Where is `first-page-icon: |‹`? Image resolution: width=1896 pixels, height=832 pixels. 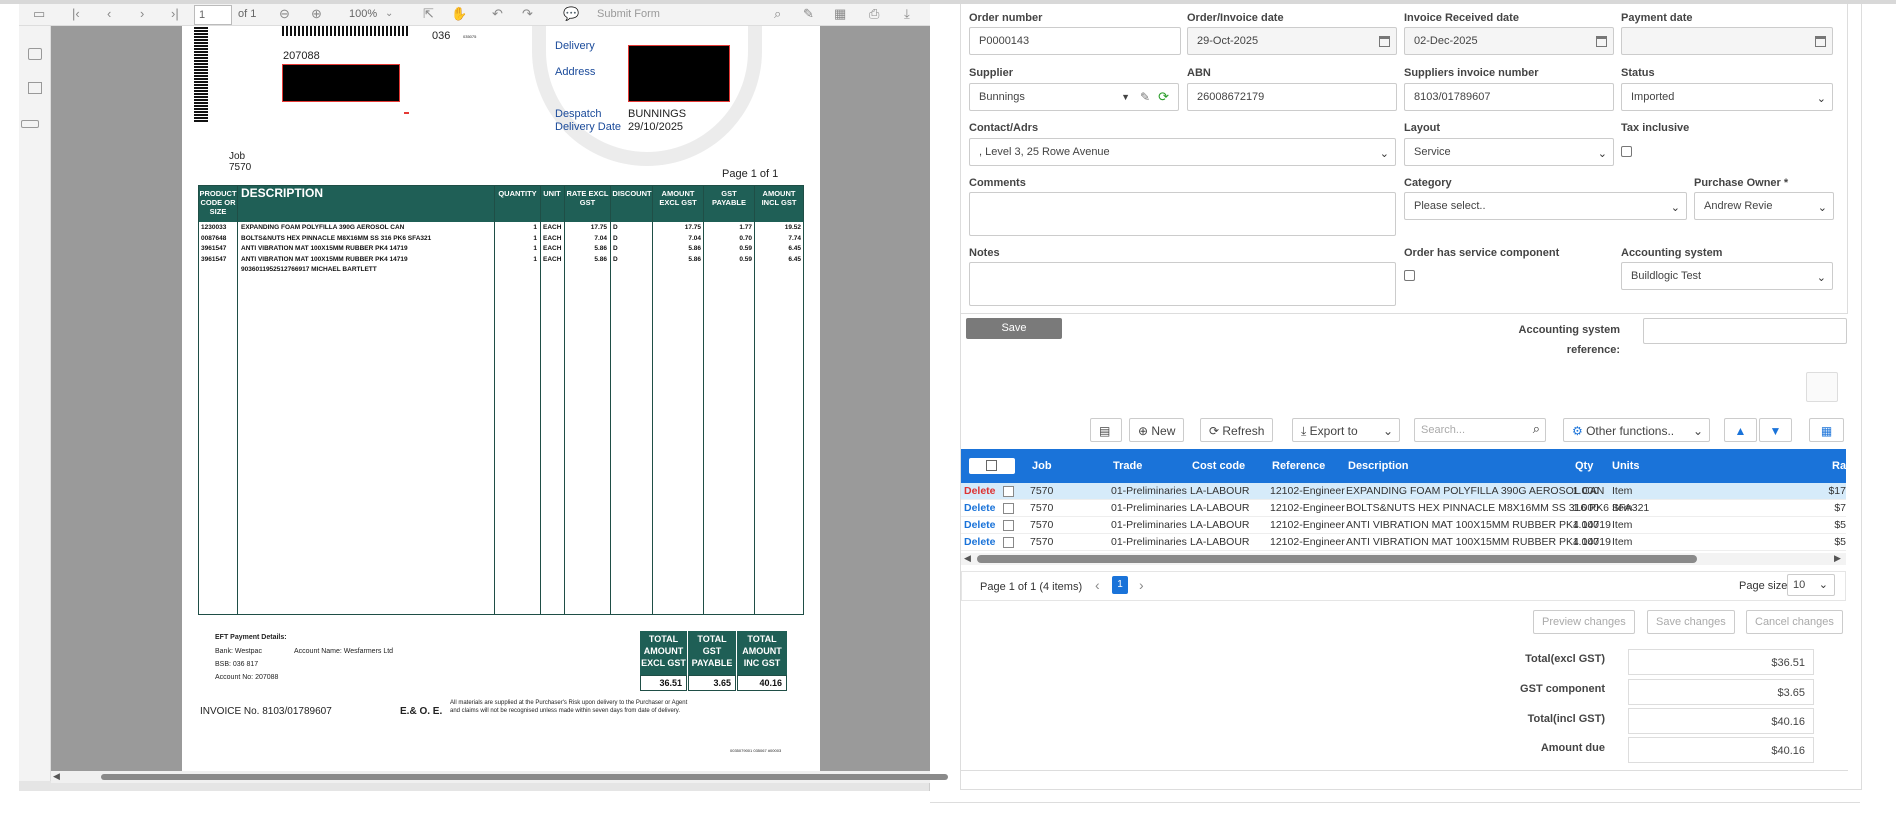
first-page-icon: |‹ is located at coordinates (76, 13).